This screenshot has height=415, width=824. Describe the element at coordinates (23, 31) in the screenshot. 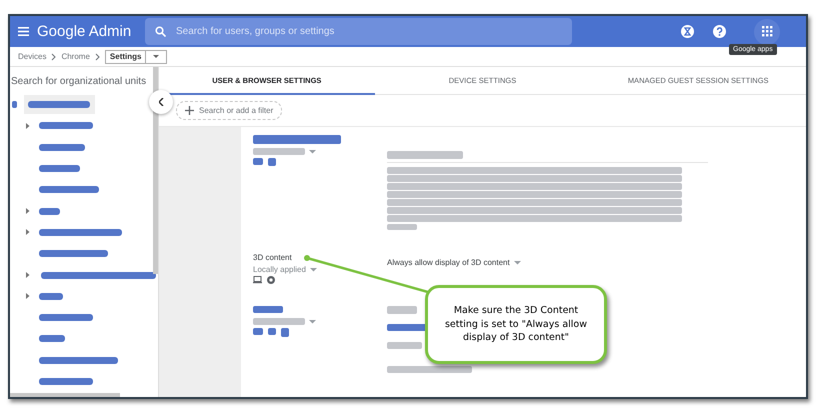

I see `menu-icon` at that location.